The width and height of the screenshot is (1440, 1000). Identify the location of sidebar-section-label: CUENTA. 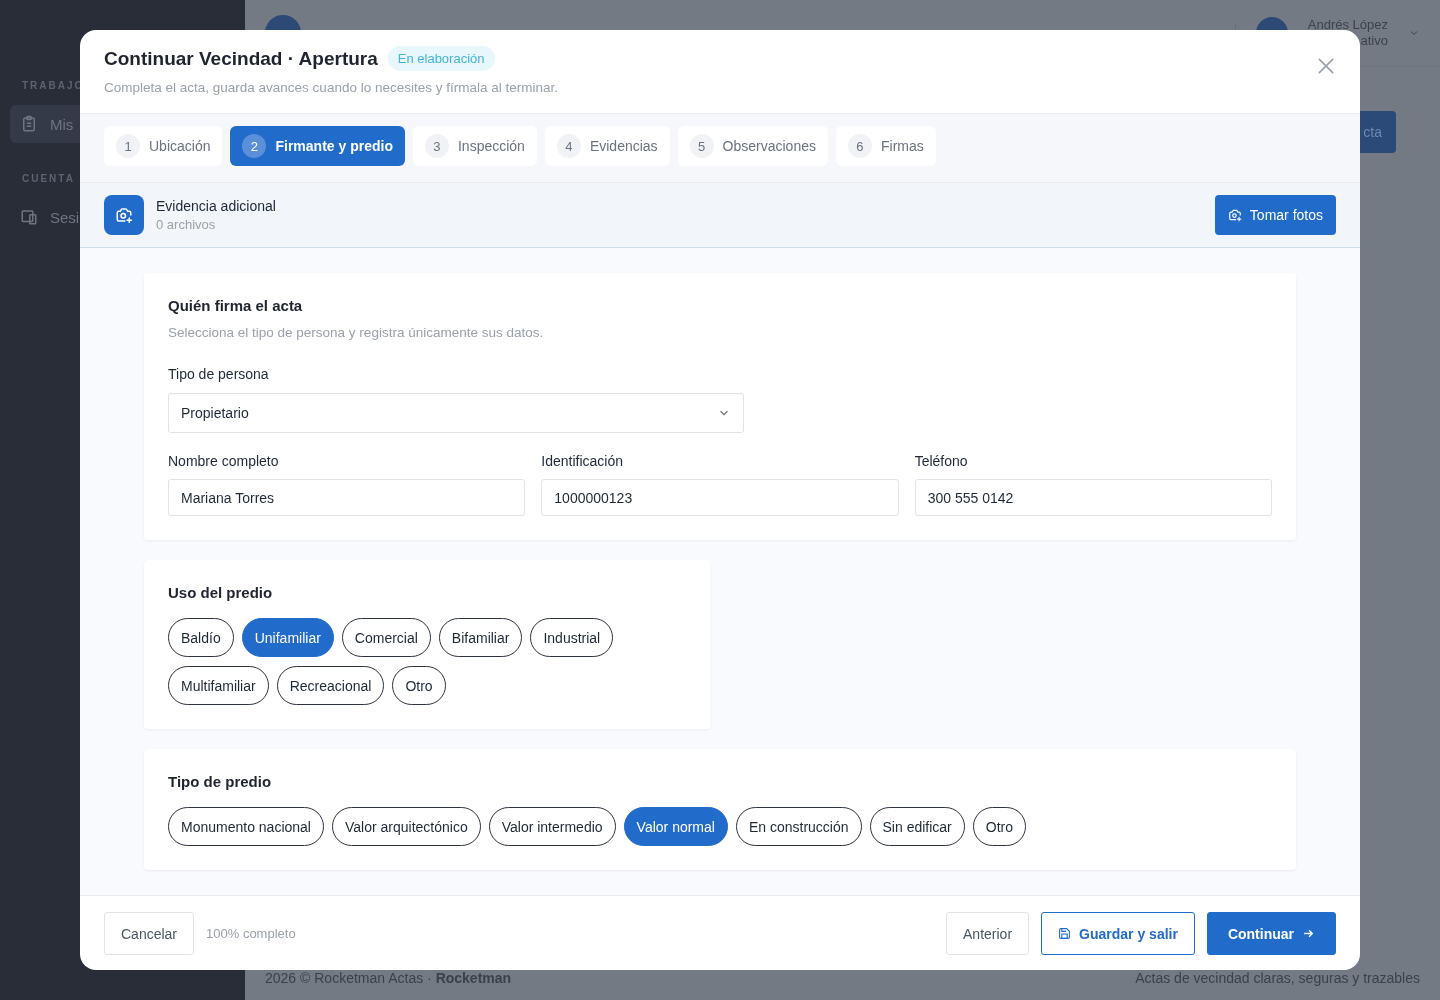
(48, 178).